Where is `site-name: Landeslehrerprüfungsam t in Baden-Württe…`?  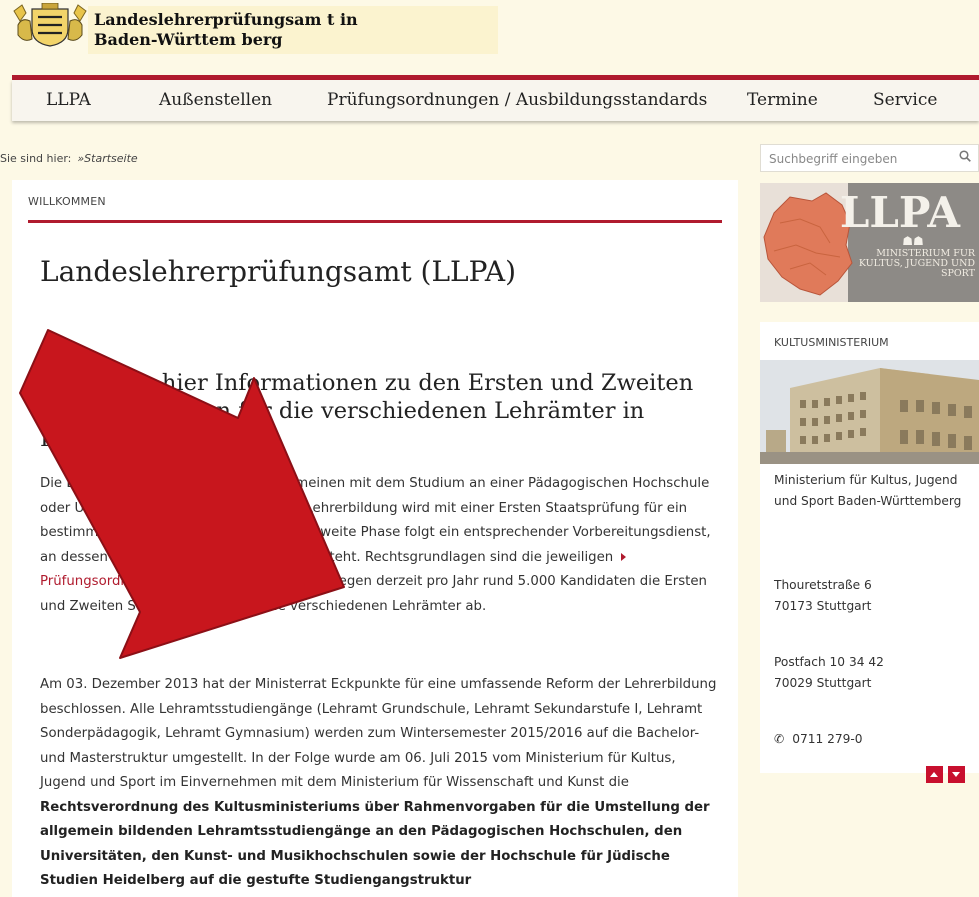 site-name: Landeslehrerprüfungsam t in Baden-Württe… is located at coordinates (226, 30).